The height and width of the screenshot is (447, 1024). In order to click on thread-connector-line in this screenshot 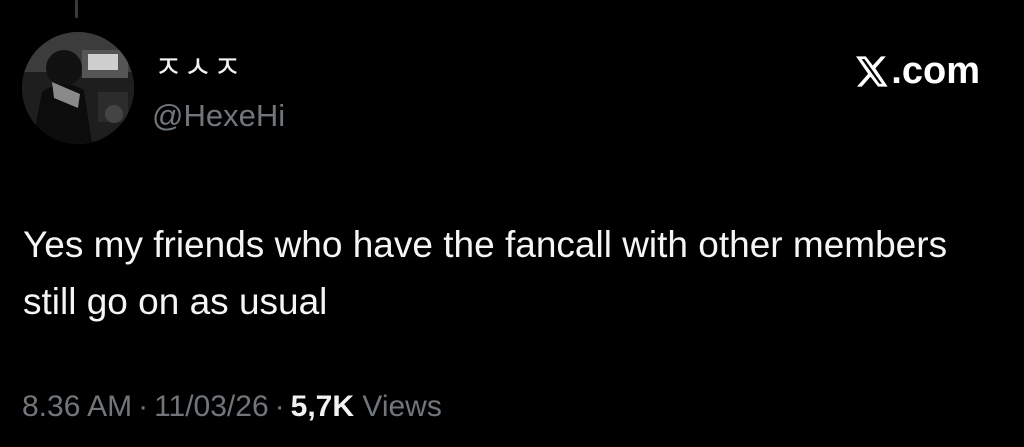, I will do `click(76, 9)`.